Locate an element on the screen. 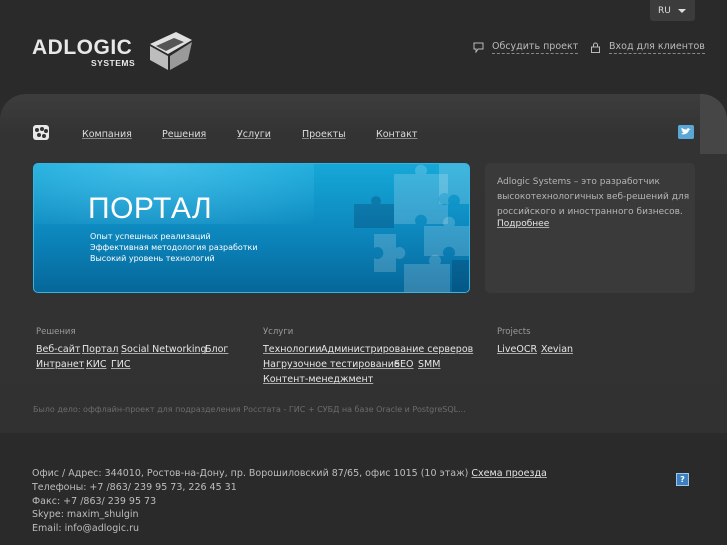 This screenshot has width=727, height=545. lock-icon is located at coordinates (595, 47).